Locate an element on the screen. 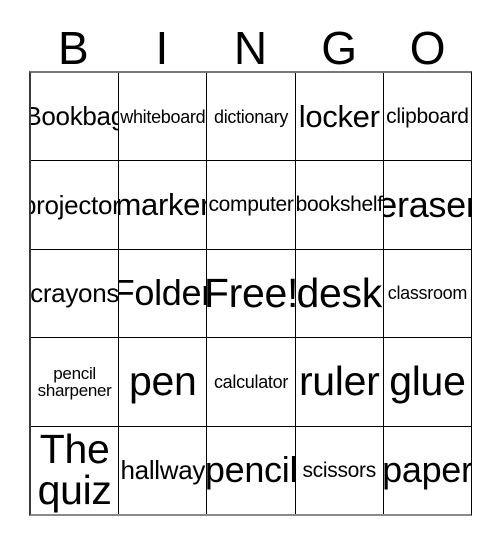 The height and width of the screenshot is (544, 500). bingo-cell: marker is located at coordinates (163, 205).